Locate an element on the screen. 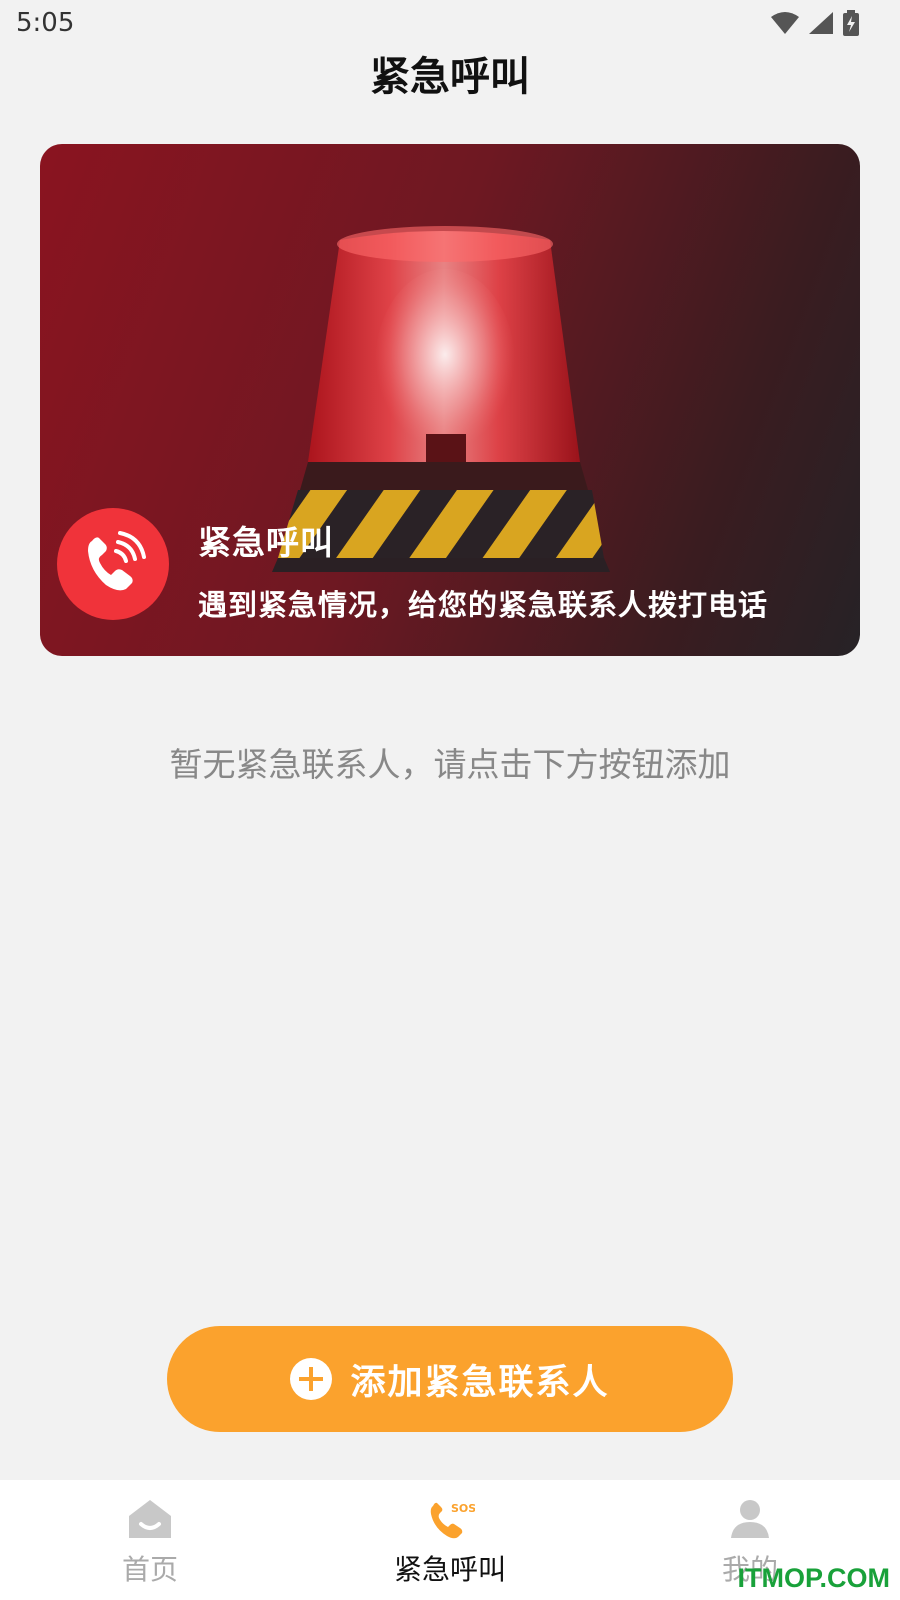  person-icon is located at coordinates (750, 1519).